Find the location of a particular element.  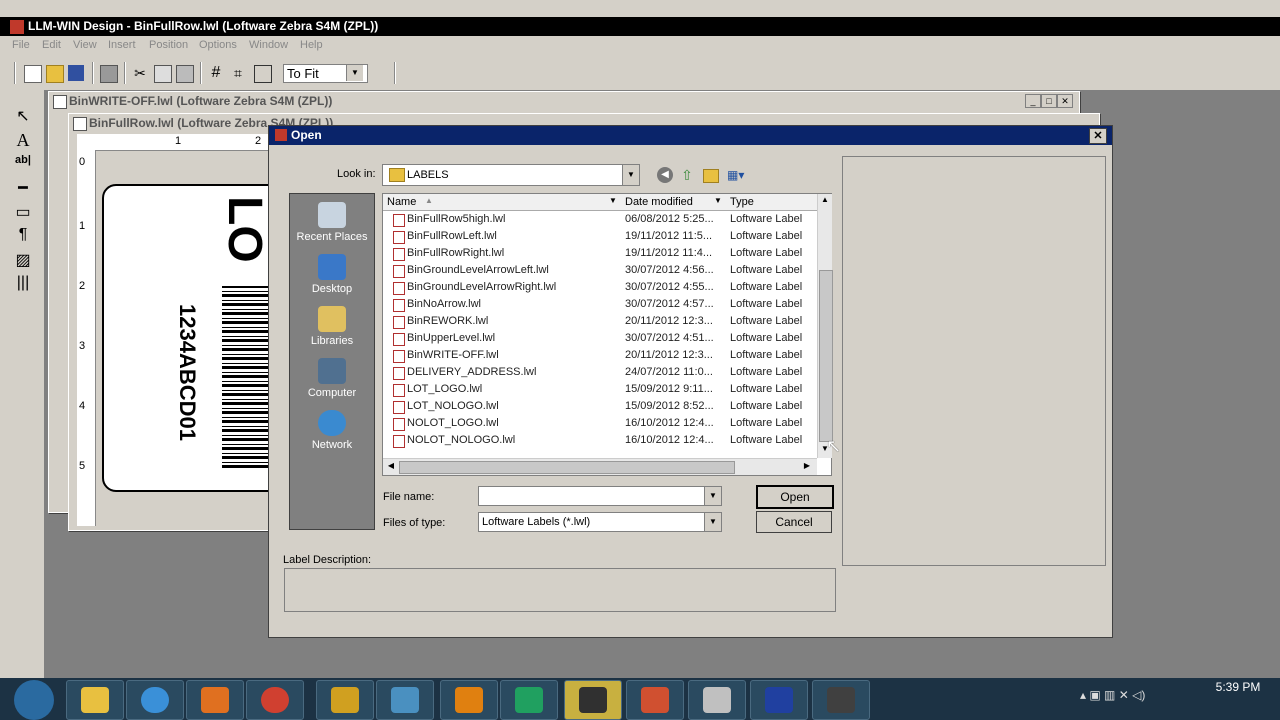

scroll-up-icon: ▲ is located at coordinates (825, 201).